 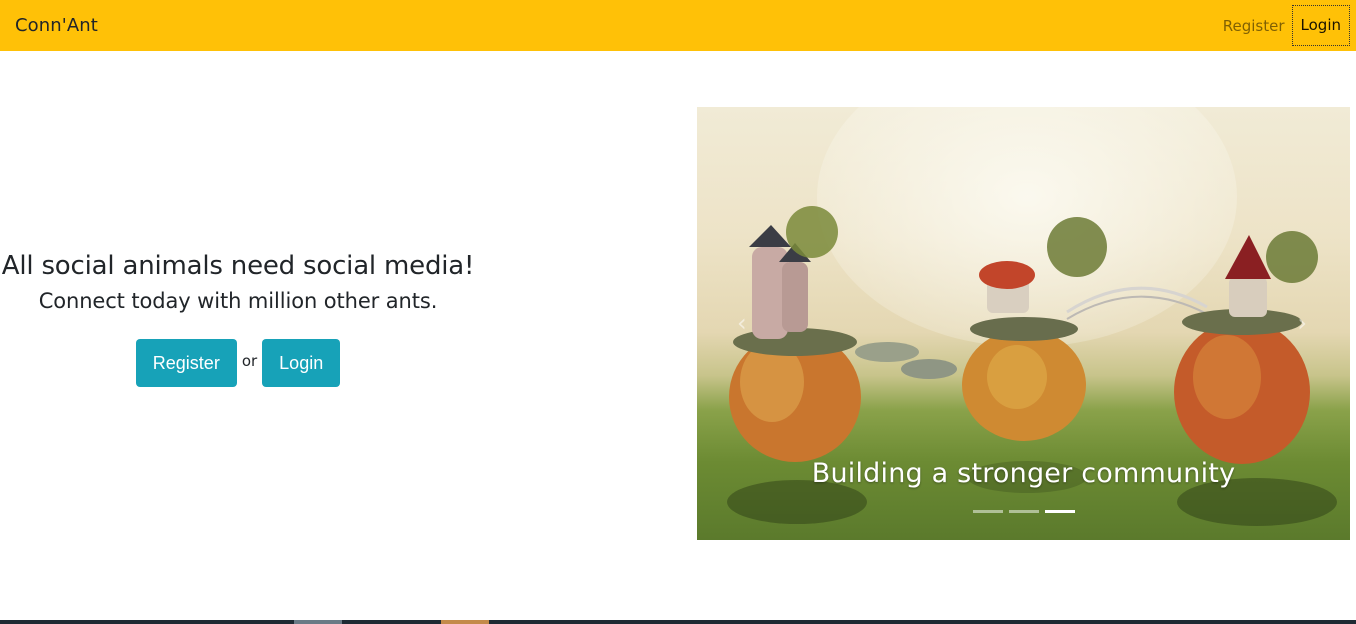 I want to click on hero-title: All social animals need social media!, so click(x=238, y=266).